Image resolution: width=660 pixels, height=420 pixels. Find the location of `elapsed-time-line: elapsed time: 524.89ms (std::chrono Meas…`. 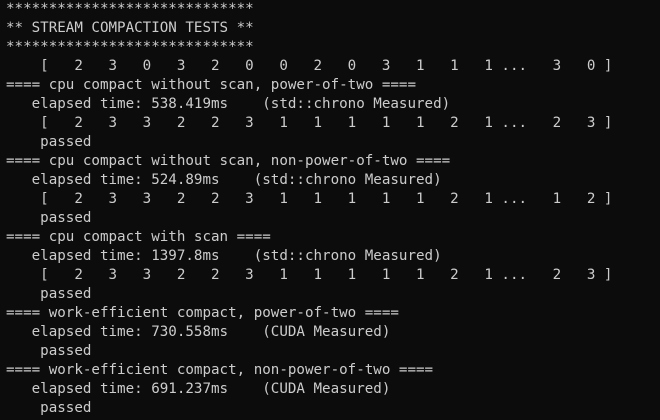

elapsed-time-line: elapsed time: 524.89ms (std::chrono Meas… is located at coordinates (224, 180).